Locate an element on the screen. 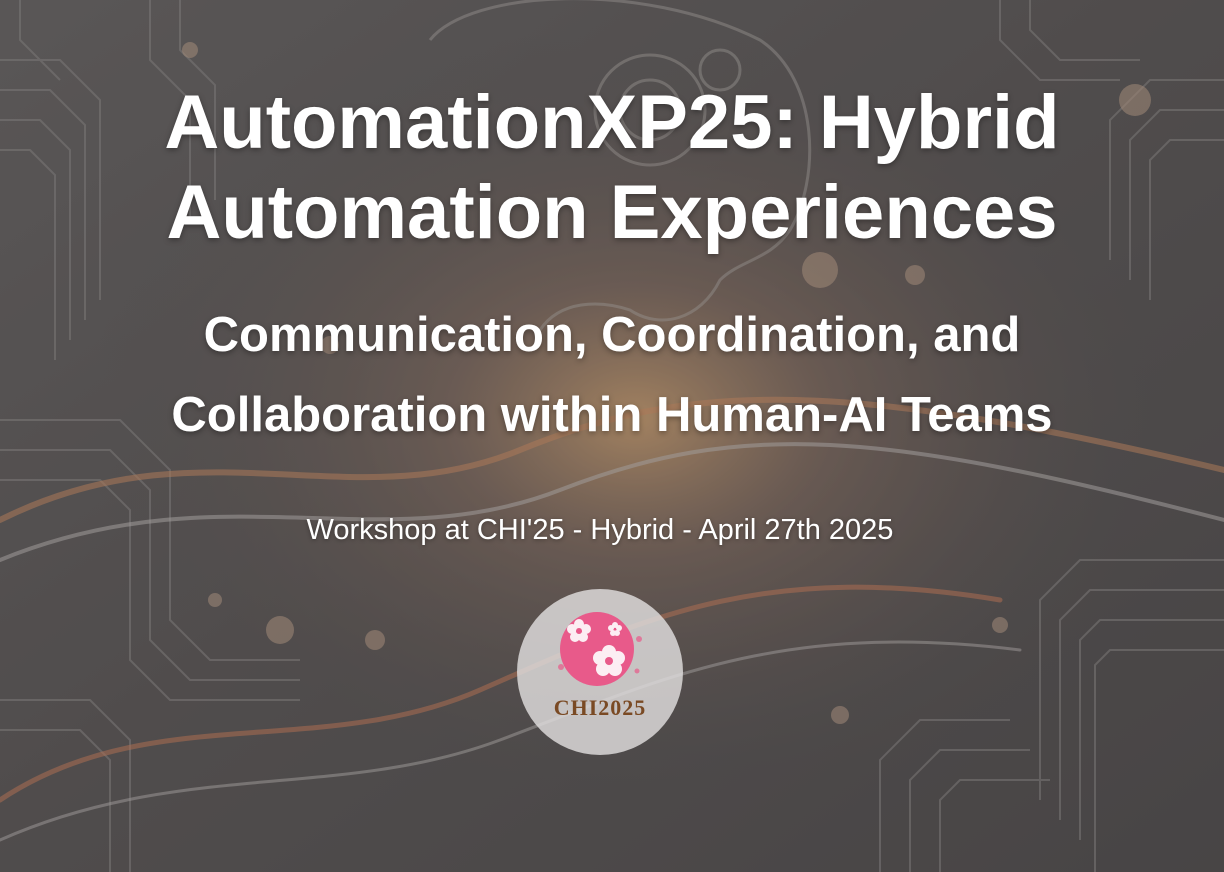  title-line-2: Automation Experiences is located at coordinates (612, 212).